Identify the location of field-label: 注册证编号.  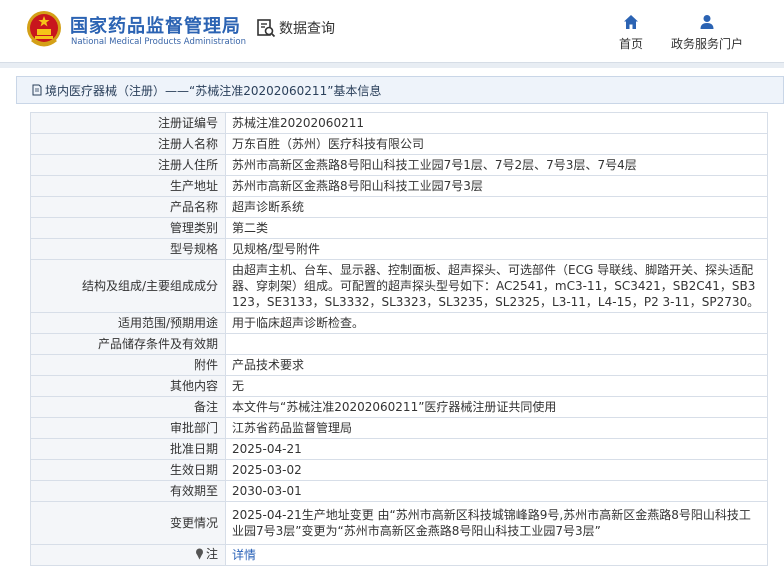
(128, 123).